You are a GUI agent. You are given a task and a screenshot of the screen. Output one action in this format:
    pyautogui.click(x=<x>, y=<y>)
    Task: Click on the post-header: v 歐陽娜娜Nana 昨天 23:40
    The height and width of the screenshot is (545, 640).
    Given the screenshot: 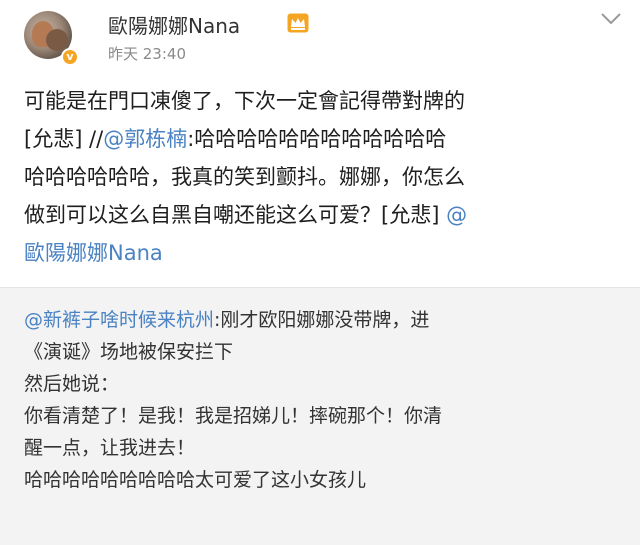 What is the action you would take?
    pyautogui.click(x=320, y=40)
    